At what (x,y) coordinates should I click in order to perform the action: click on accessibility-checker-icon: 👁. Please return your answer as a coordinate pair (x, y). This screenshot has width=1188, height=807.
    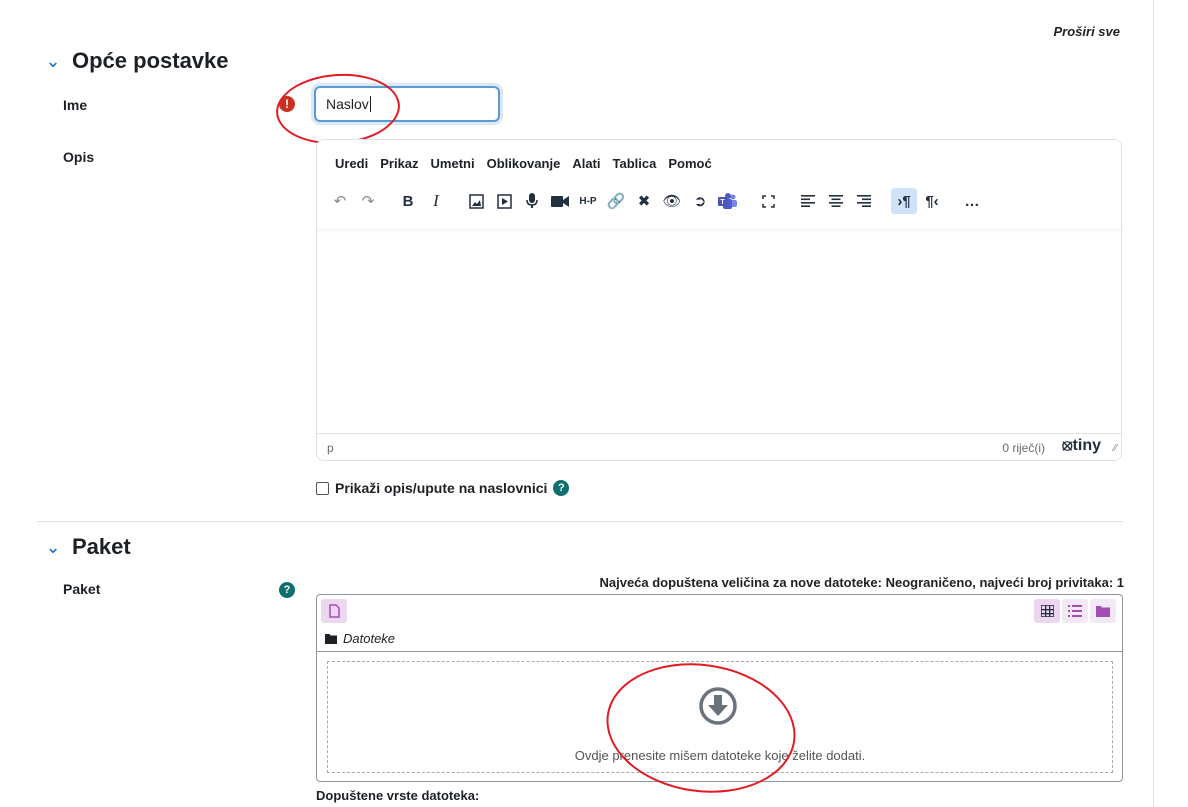
    Looking at the image, I should click on (672, 201).